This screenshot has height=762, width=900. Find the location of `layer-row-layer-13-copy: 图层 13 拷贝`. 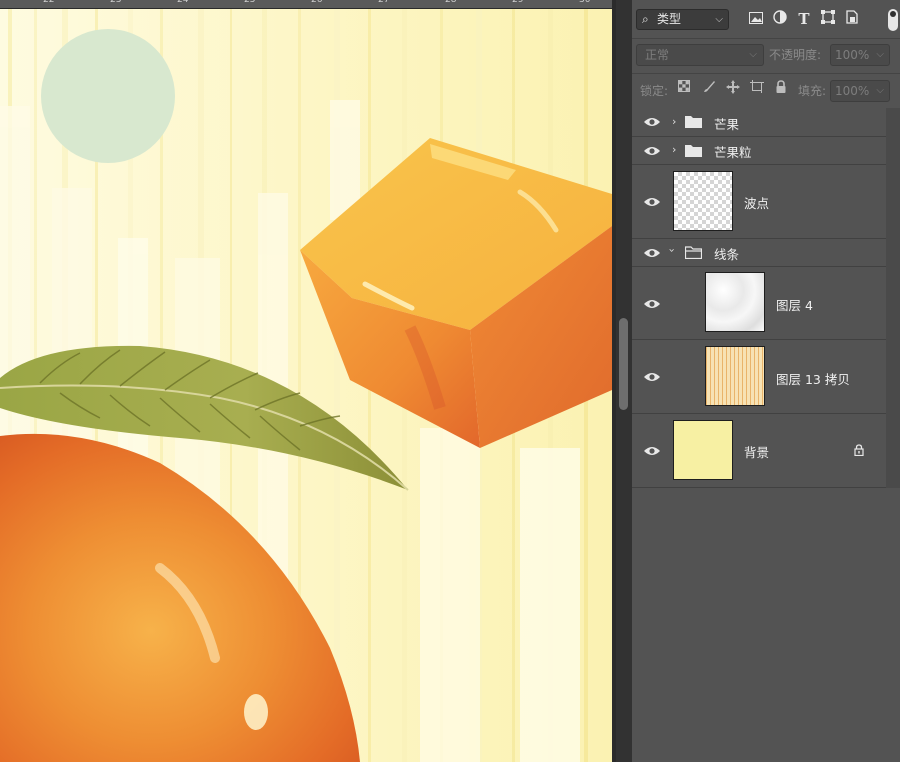

layer-row-layer-13-copy: 图层 13 拷贝 is located at coordinates (759, 377).